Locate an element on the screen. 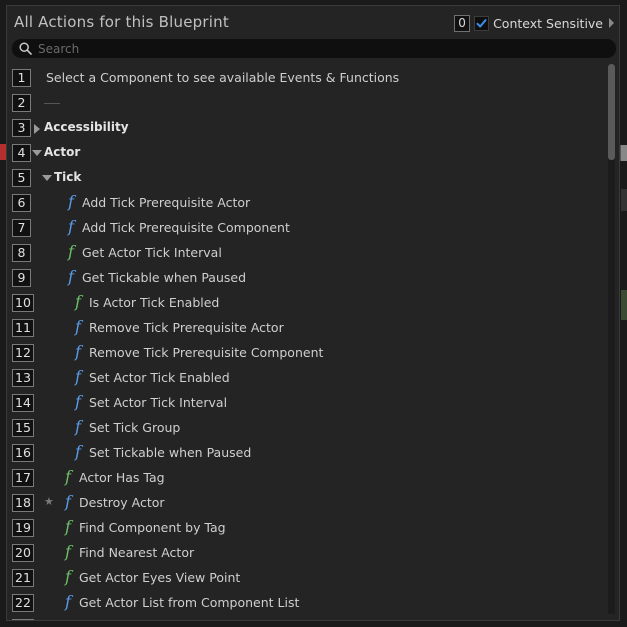 The image size is (627, 627). action-item: 6 f Add Tick Prerequisite Actor is located at coordinates (307, 203).